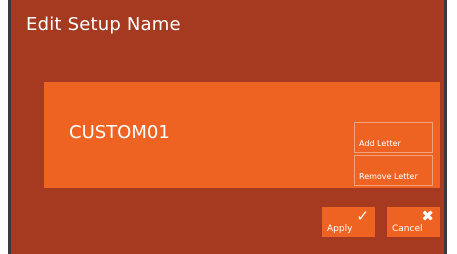  Describe the element at coordinates (362, 216) in the screenshot. I see `checkmark-icon: ✓` at that location.